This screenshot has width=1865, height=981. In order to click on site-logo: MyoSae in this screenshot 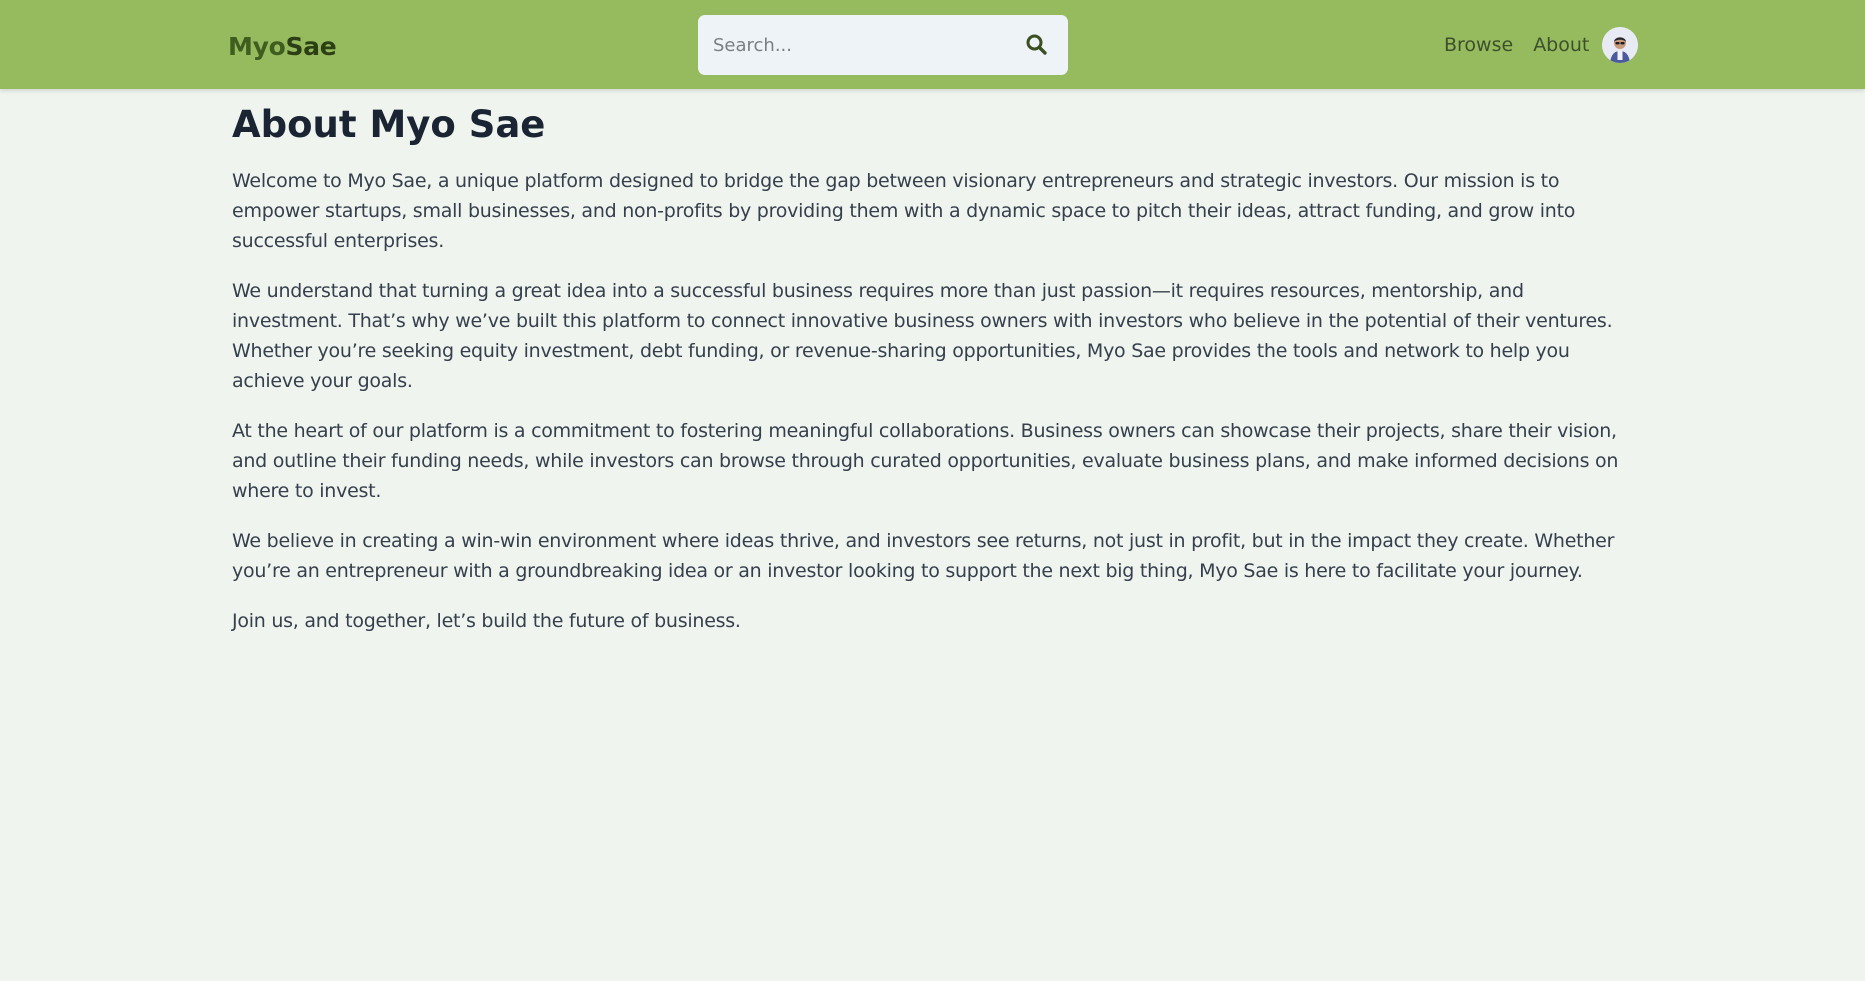, I will do `click(282, 47)`.